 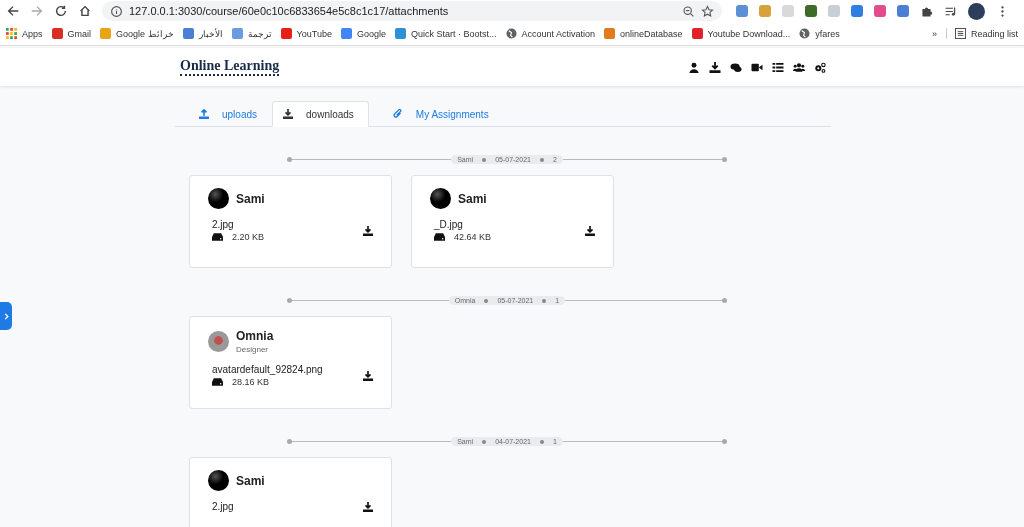 I want to click on bookmark-link: Apps, so click(x=24, y=33).